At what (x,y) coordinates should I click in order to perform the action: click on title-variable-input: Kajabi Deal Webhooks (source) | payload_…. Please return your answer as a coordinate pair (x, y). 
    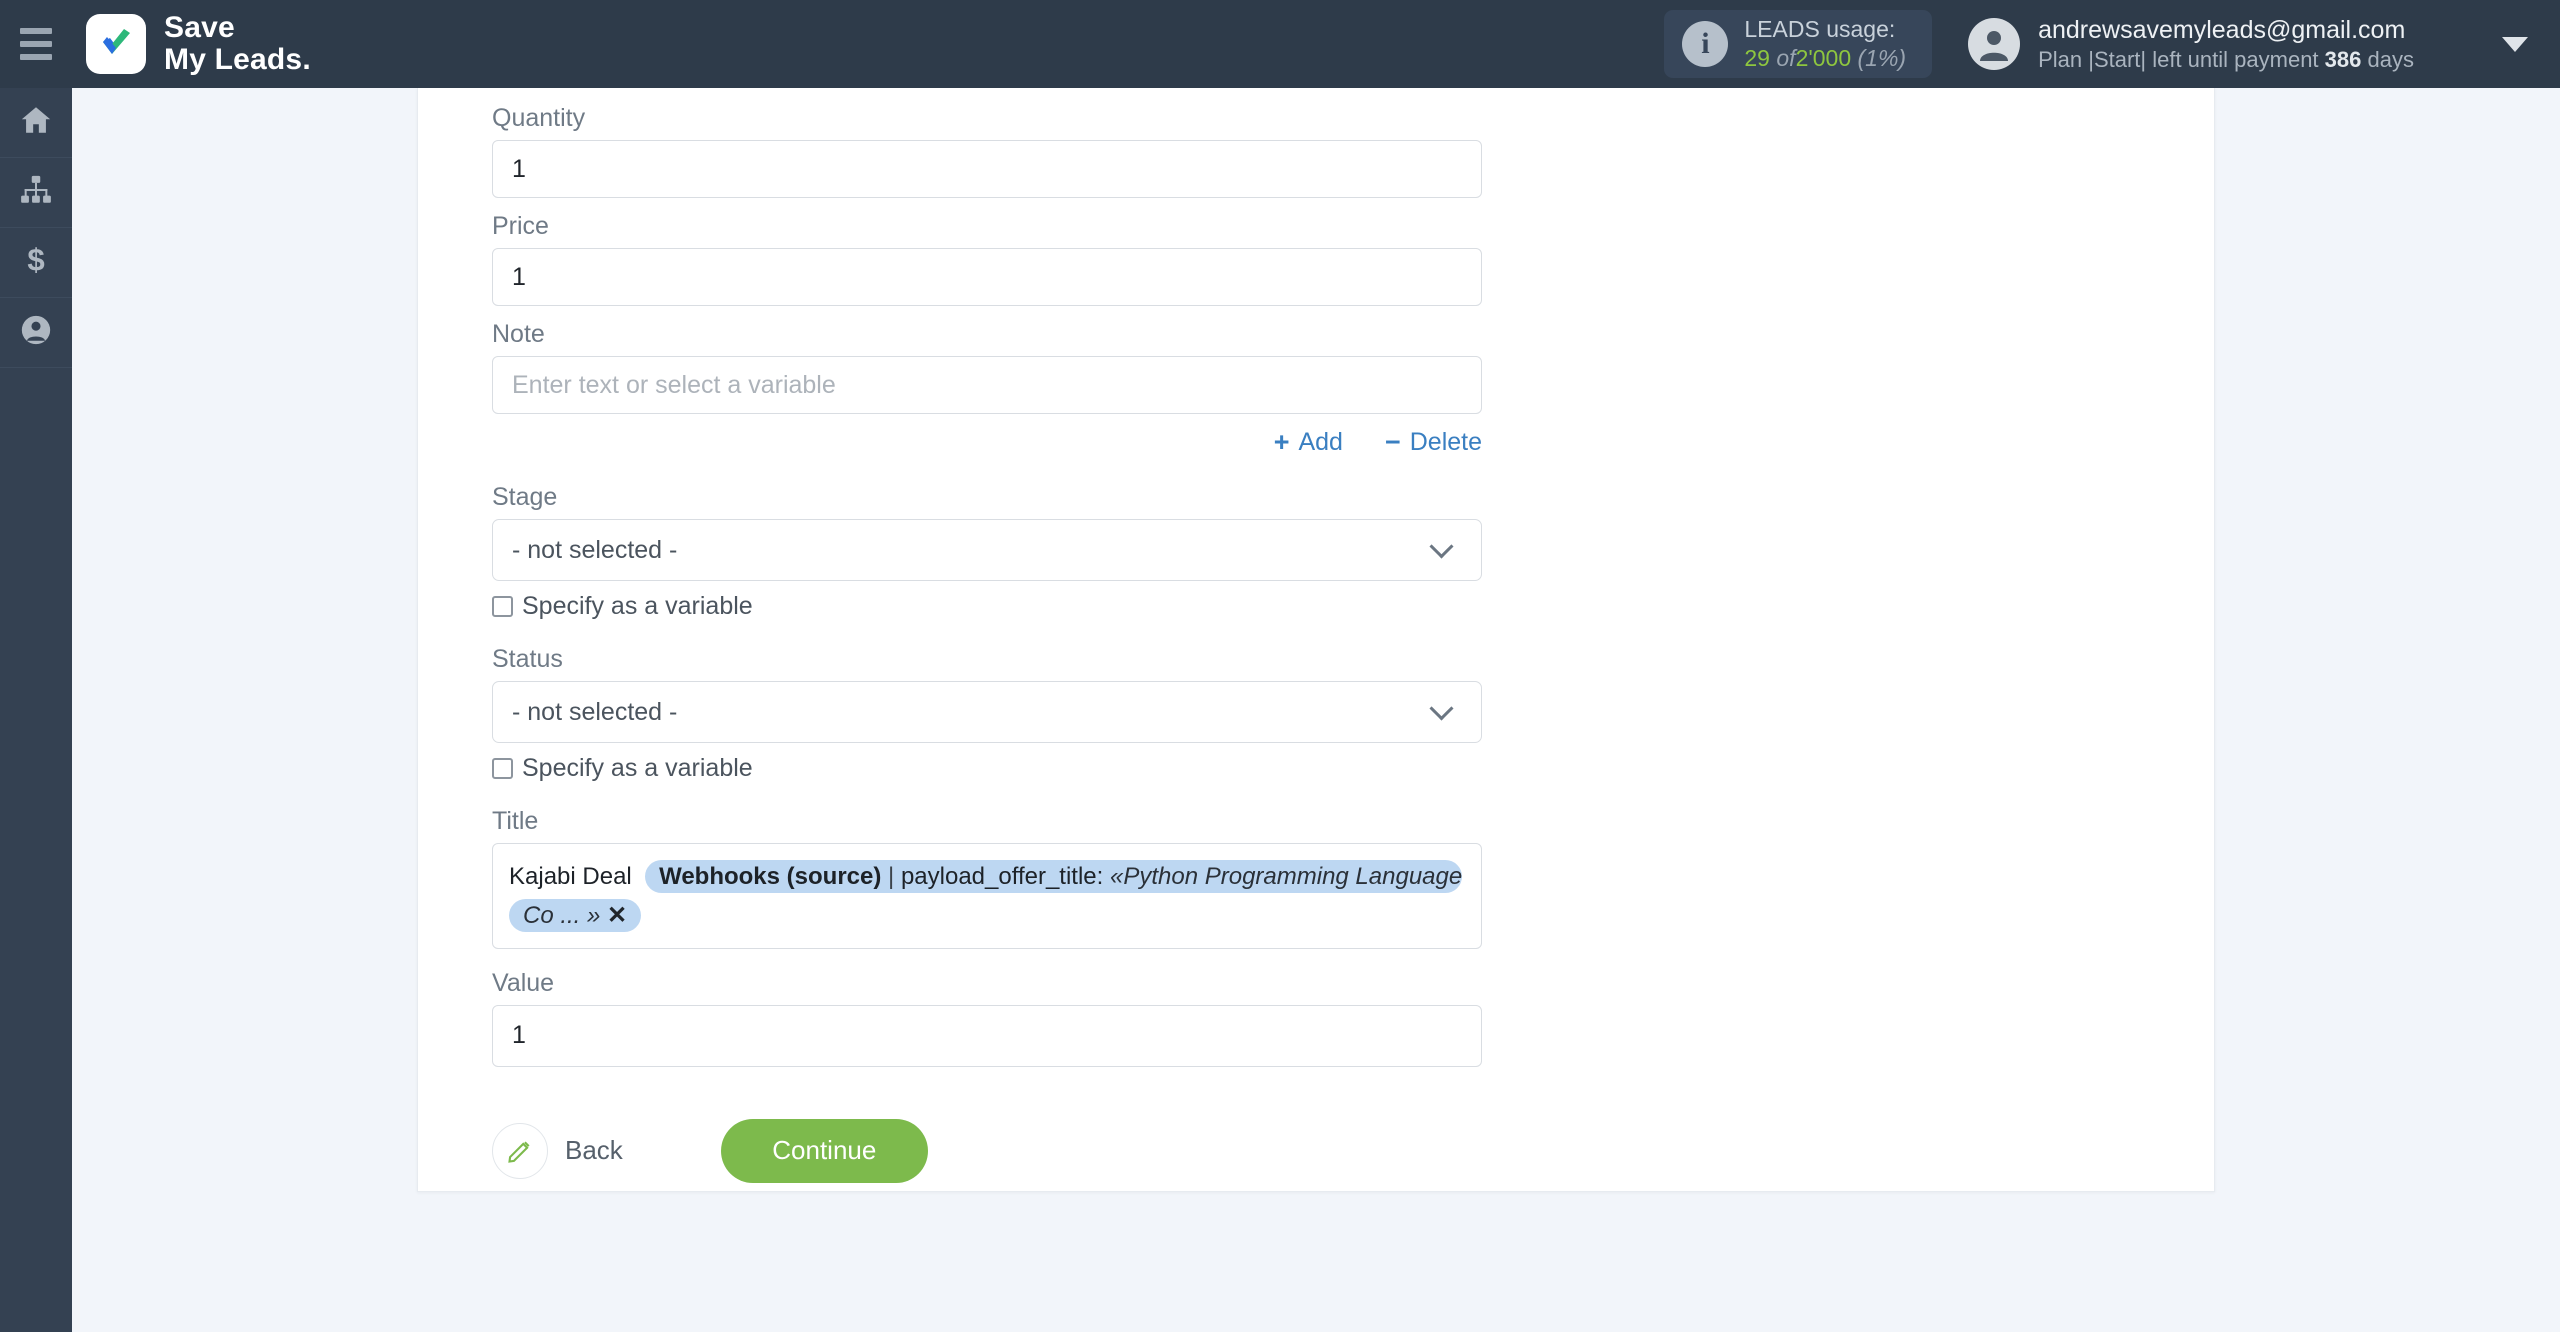
    Looking at the image, I should click on (987, 896).